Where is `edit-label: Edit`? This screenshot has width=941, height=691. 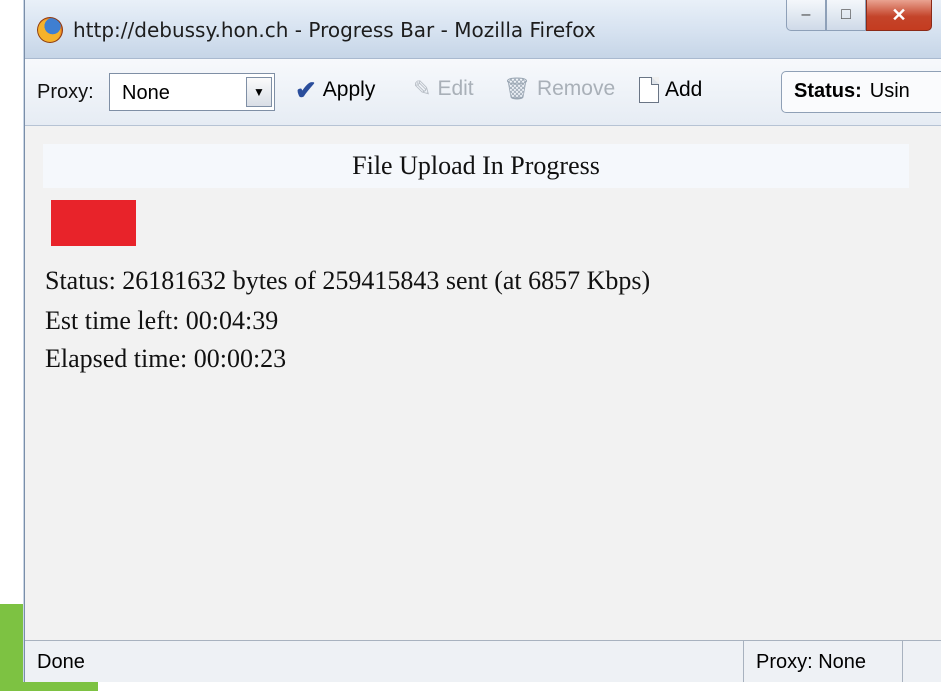
edit-label: Edit is located at coordinates (455, 88).